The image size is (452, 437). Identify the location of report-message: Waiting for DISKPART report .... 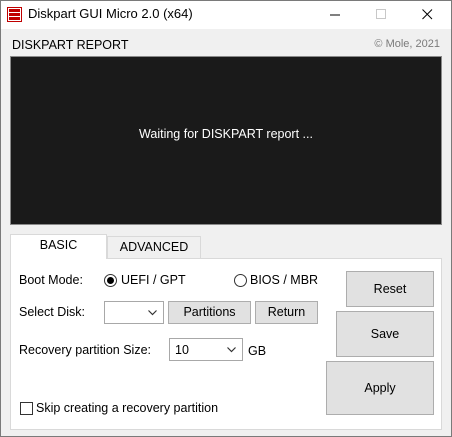
(226, 134).